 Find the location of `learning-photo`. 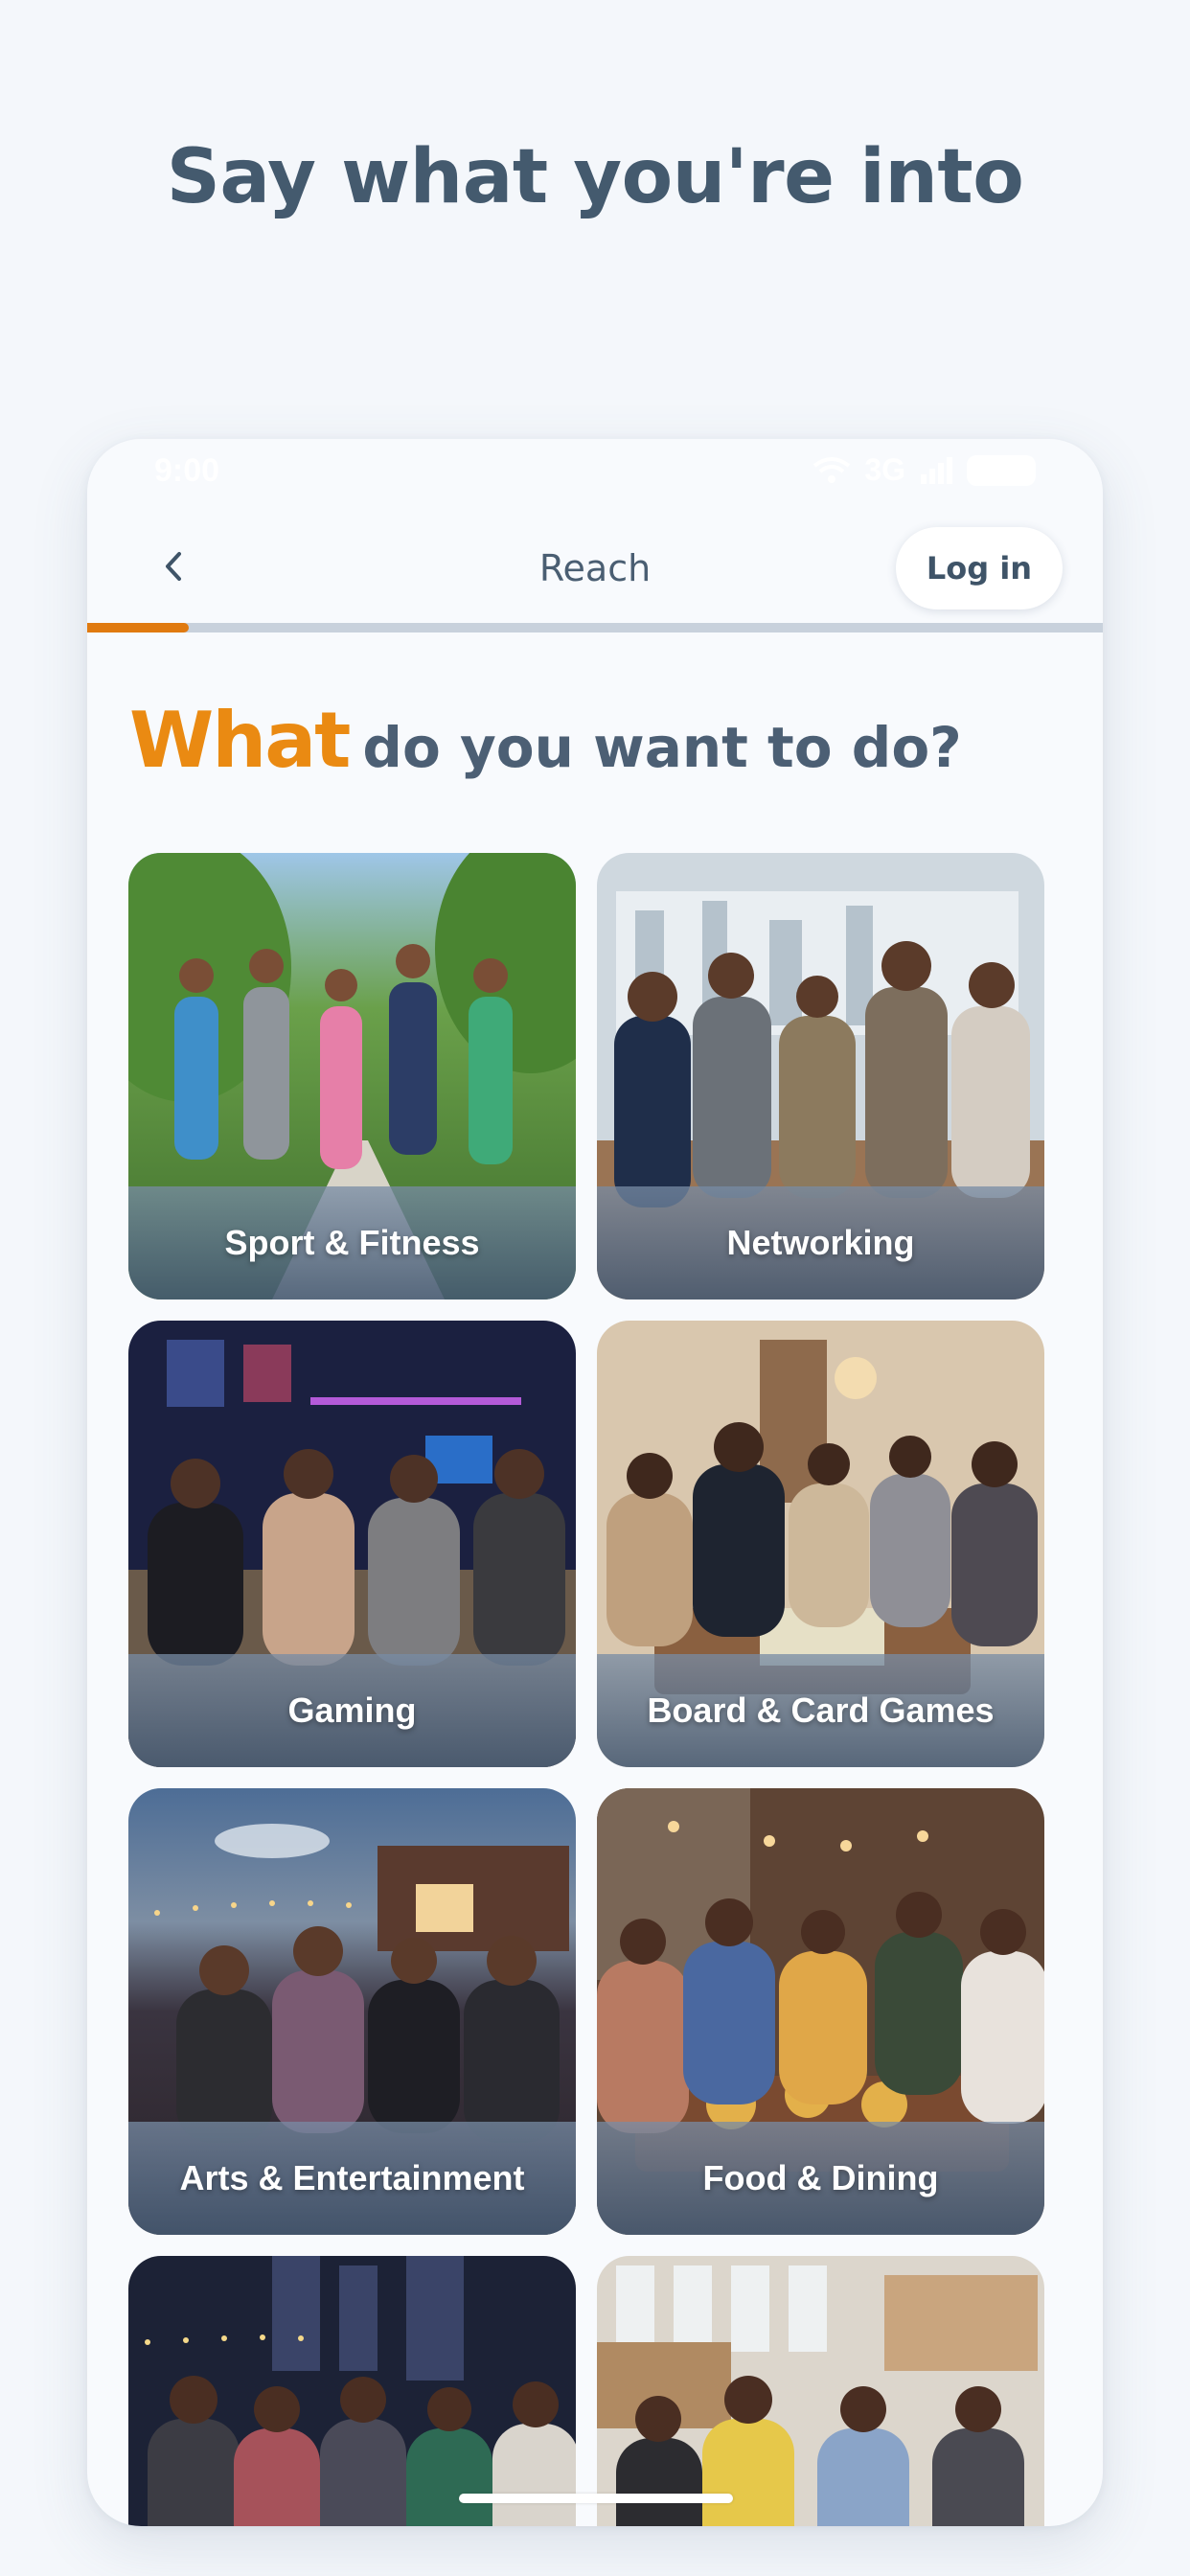

learning-photo is located at coordinates (821, 2391).